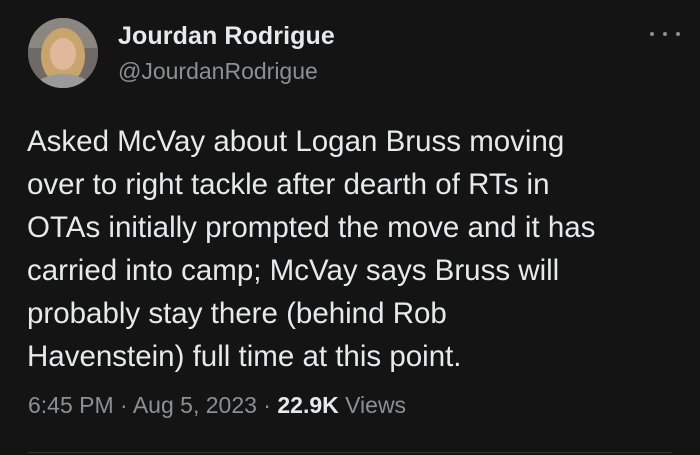 The width and height of the screenshot is (700, 455). What do you see at coordinates (376, 405) in the screenshot?
I see `views-label: Views` at bounding box center [376, 405].